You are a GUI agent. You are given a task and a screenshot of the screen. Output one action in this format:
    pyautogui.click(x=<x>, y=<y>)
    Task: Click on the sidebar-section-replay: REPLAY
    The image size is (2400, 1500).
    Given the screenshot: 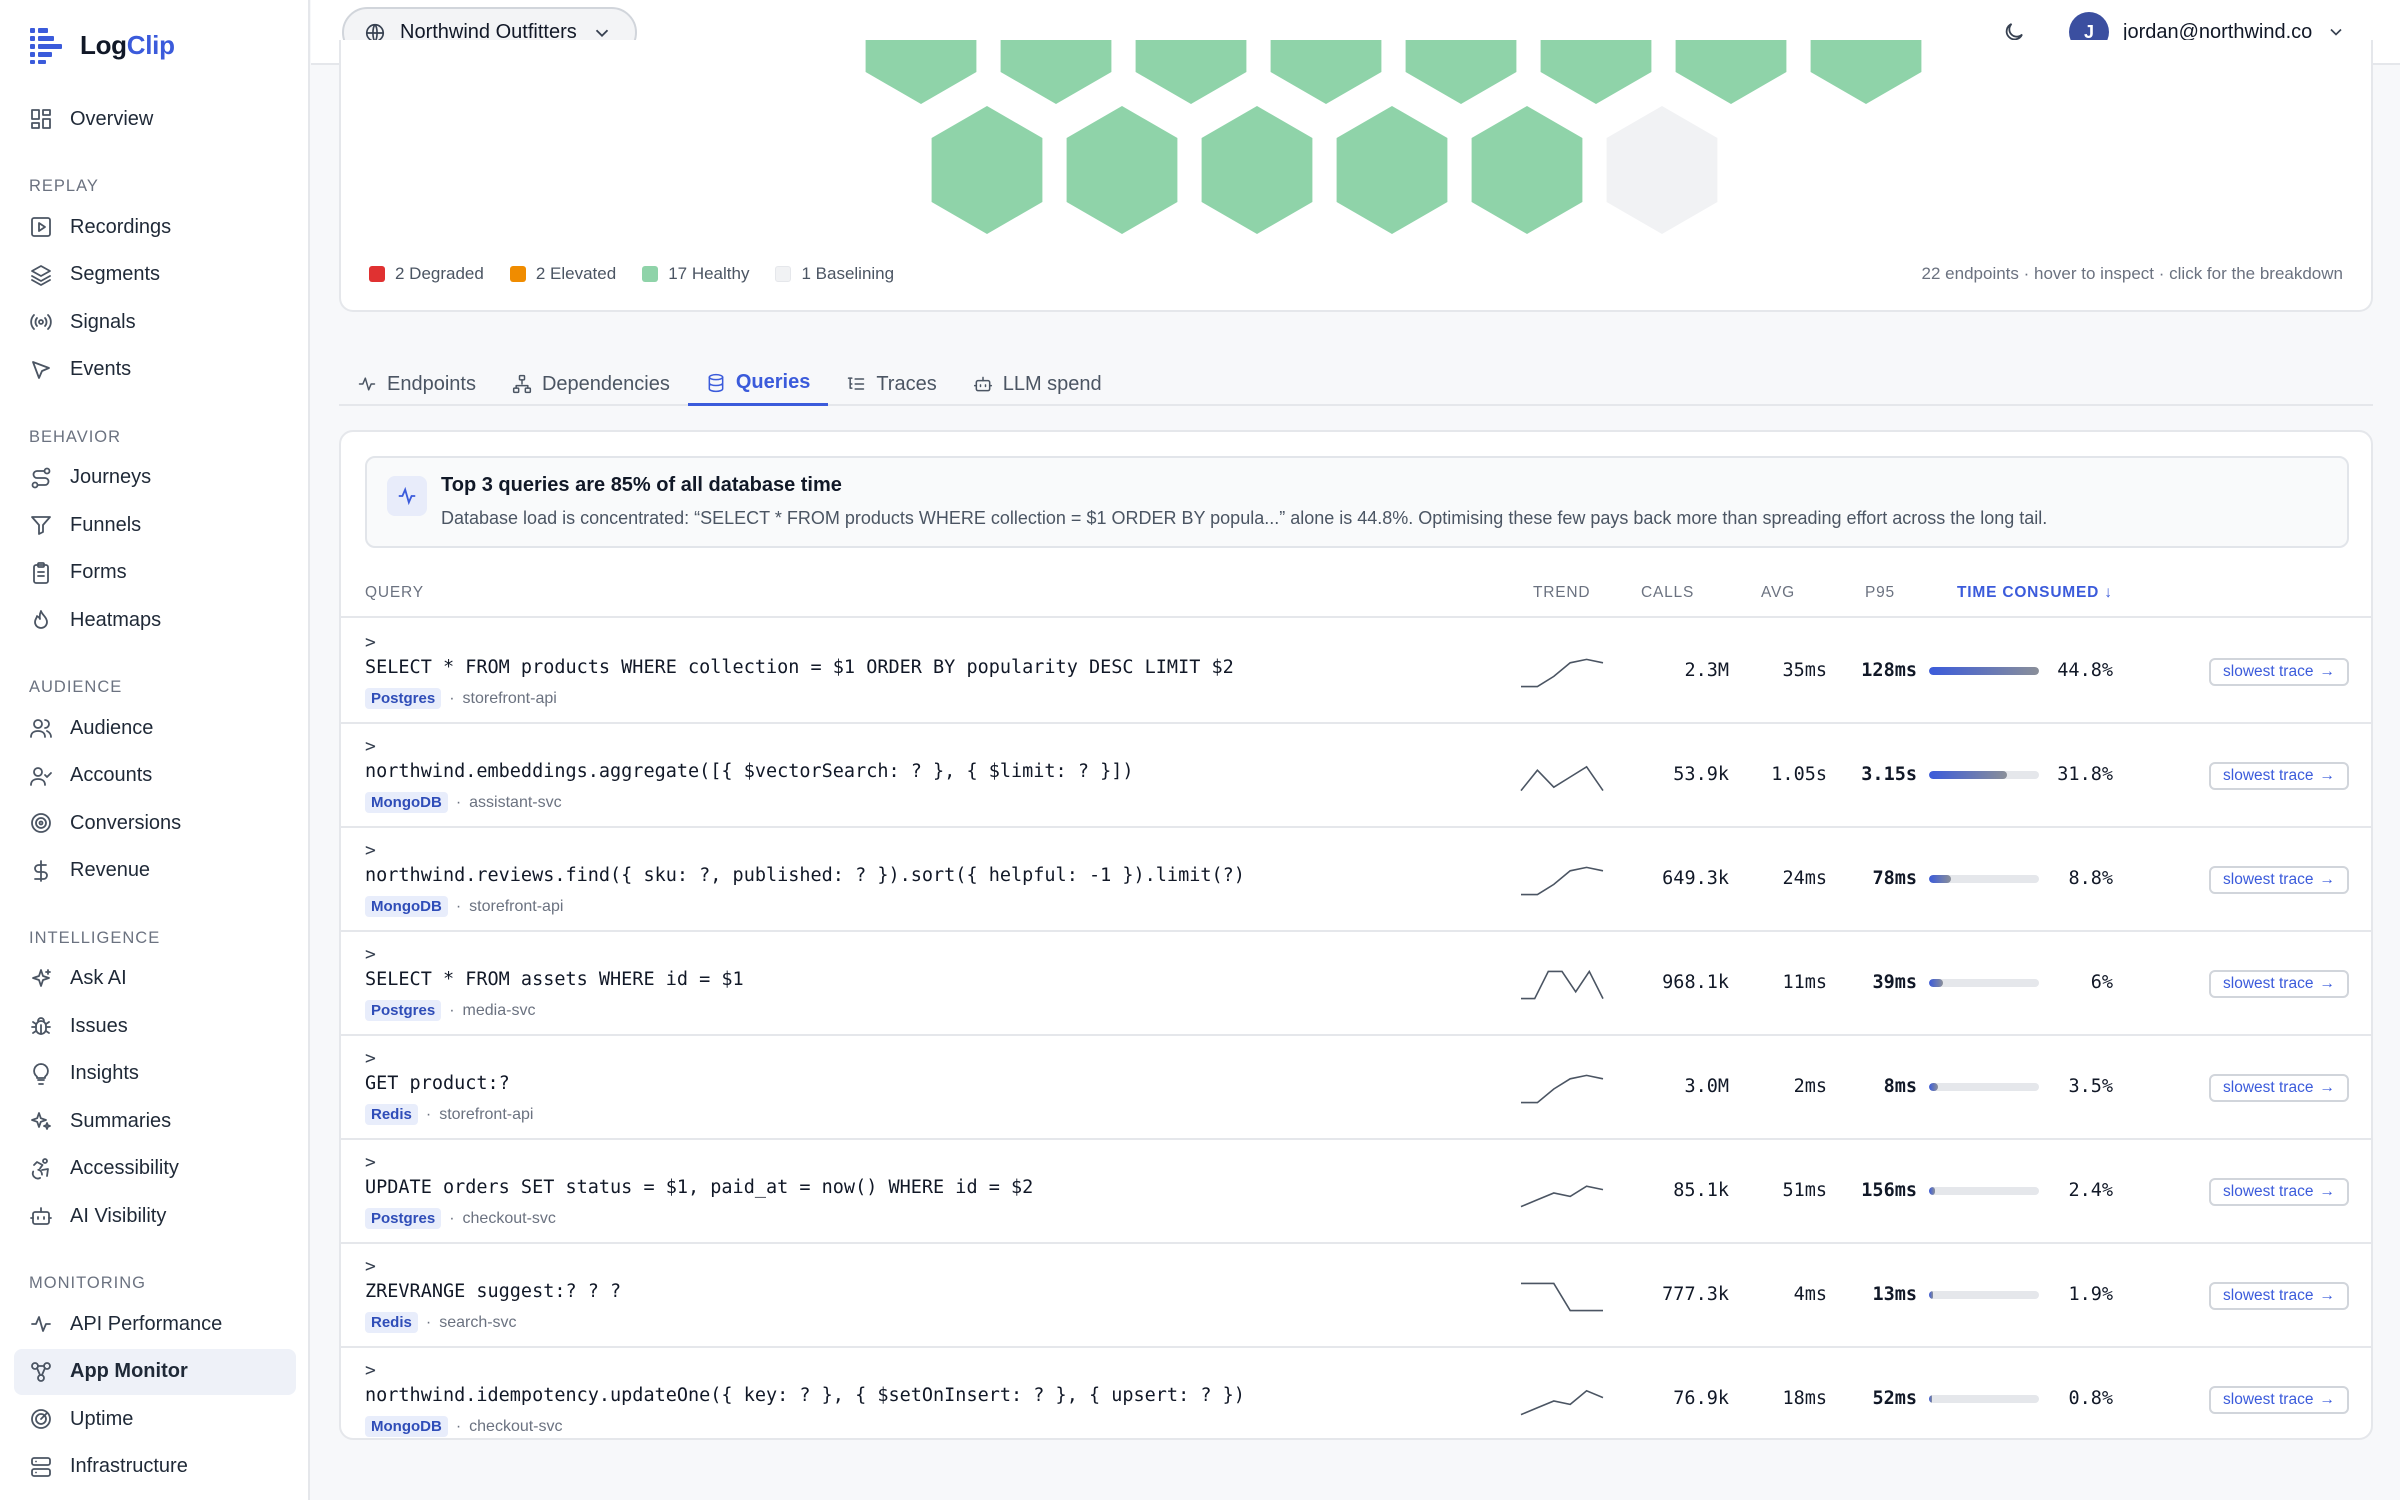 What is the action you would take?
    pyautogui.click(x=64, y=186)
    